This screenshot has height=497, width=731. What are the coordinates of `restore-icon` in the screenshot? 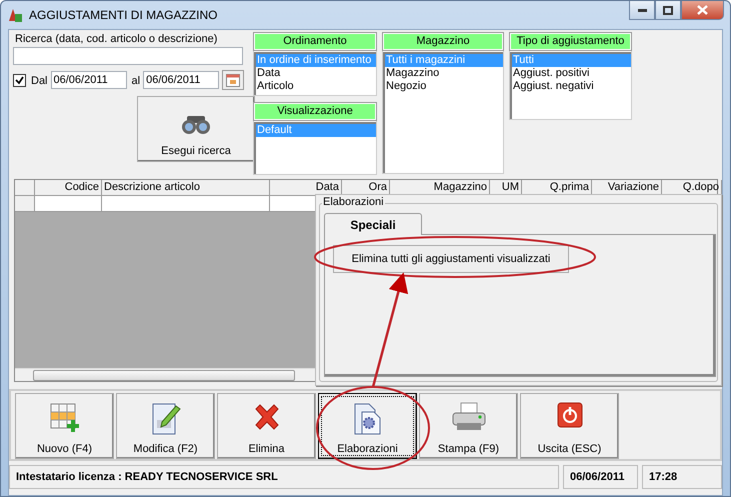 It's located at (668, 10).